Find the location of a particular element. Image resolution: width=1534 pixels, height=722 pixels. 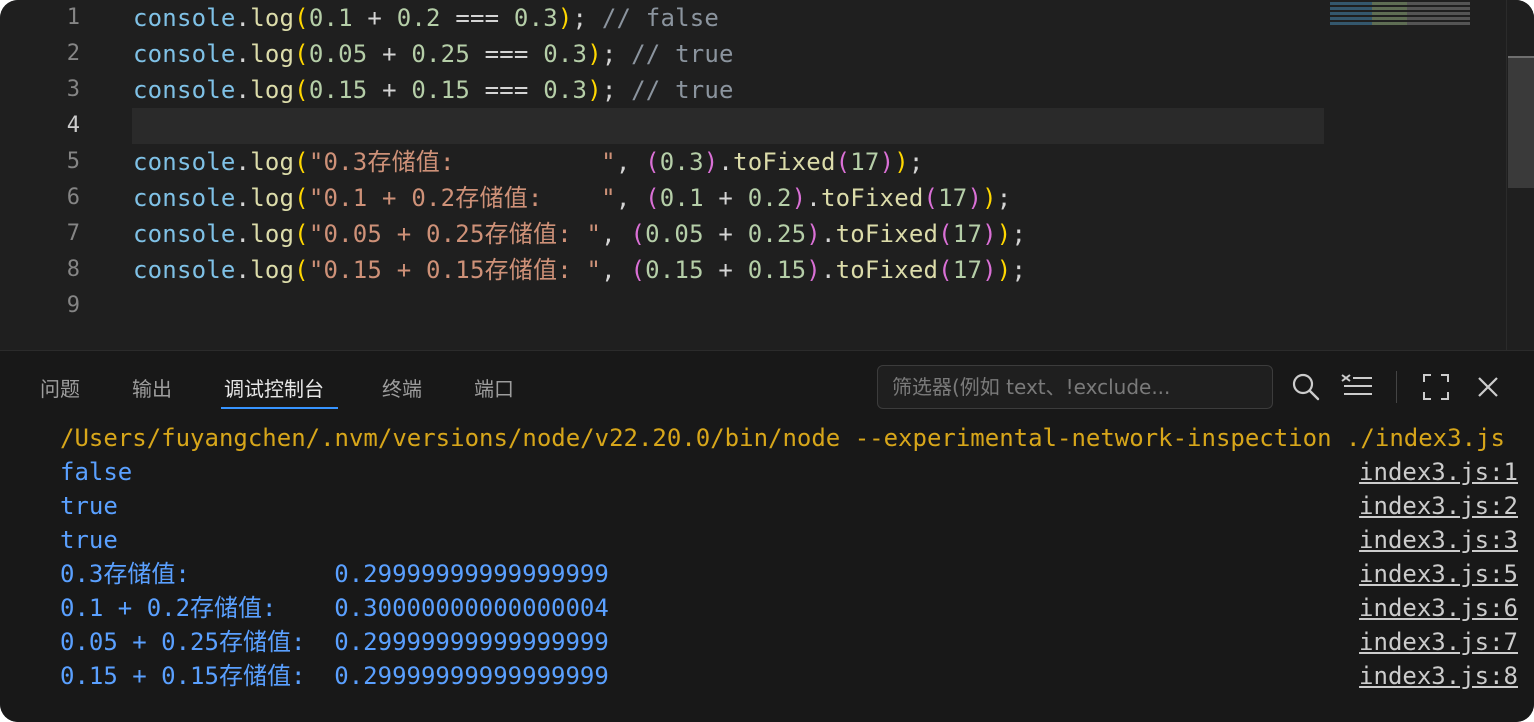

code-token: // false is located at coordinates (660, 18).